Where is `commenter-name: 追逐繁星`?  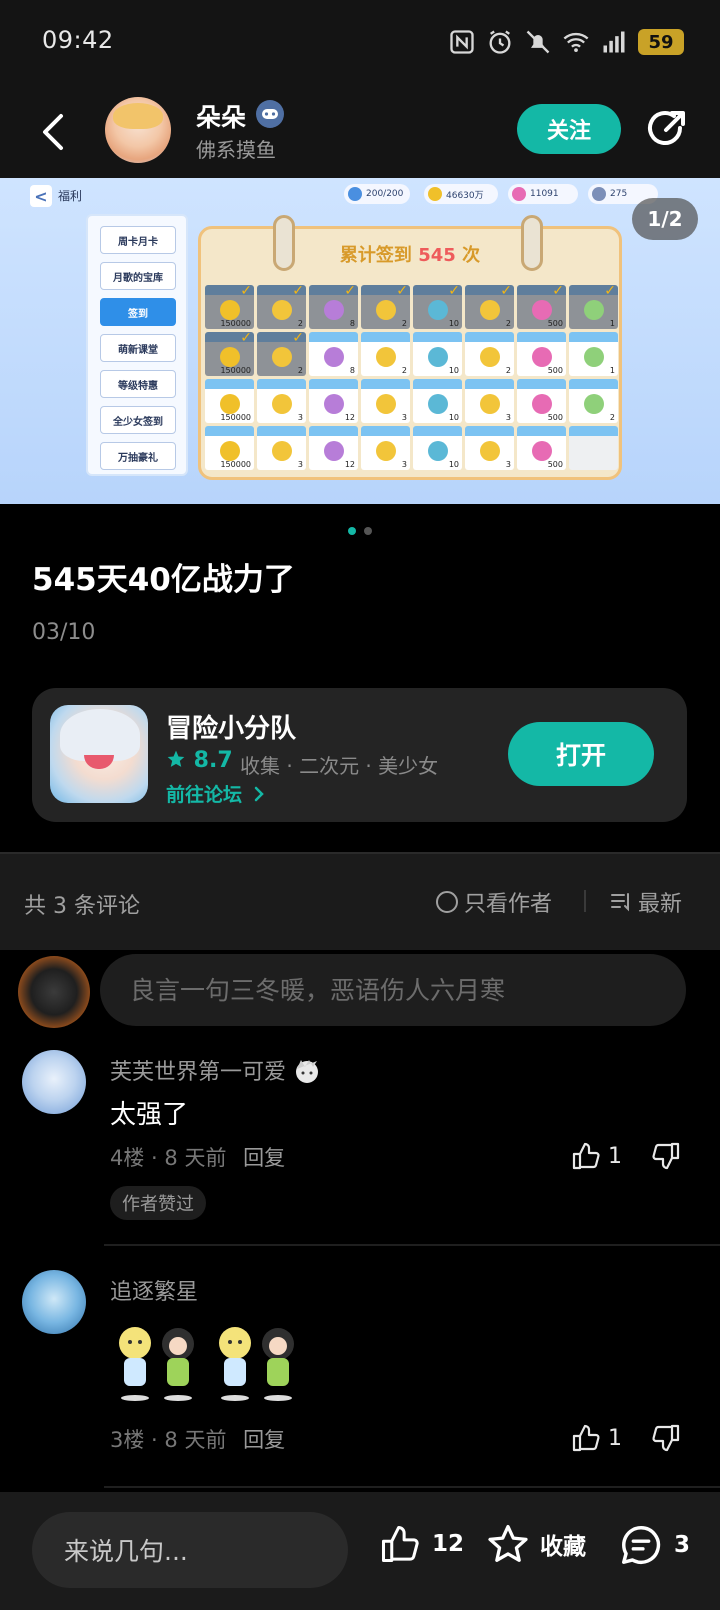 commenter-name: 追逐繁星 is located at coordinates (154, 1290).